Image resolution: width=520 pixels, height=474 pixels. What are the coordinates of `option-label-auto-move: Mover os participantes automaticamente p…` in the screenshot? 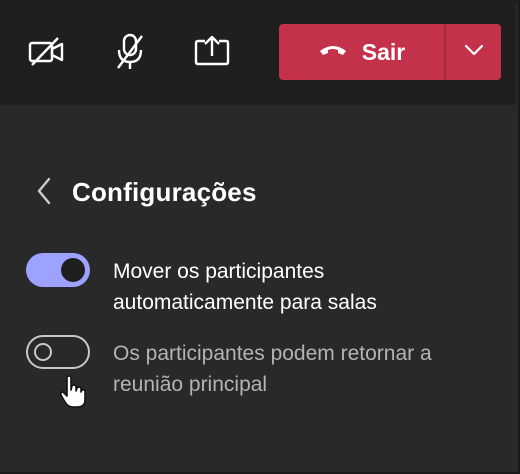 It's located at (245, 287).